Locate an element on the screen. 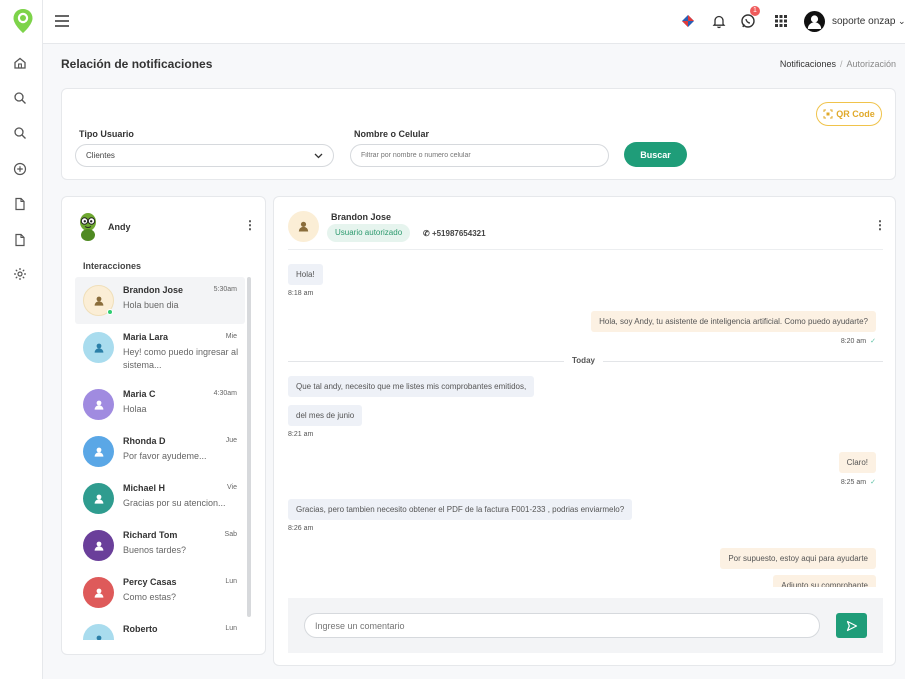 This screenshot has width=905, height=679. list-item: Percy Casas Lun Como estas? is located at coordinates (160, 592).